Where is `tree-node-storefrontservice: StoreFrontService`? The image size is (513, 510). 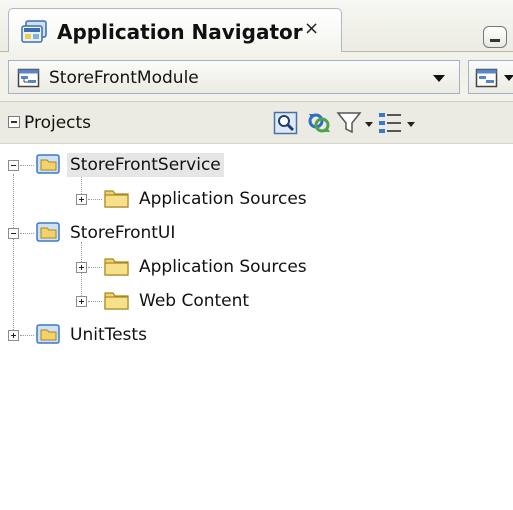 tree-node-storefrontservice: StoreFrontService is located at coordinates (256, 165).